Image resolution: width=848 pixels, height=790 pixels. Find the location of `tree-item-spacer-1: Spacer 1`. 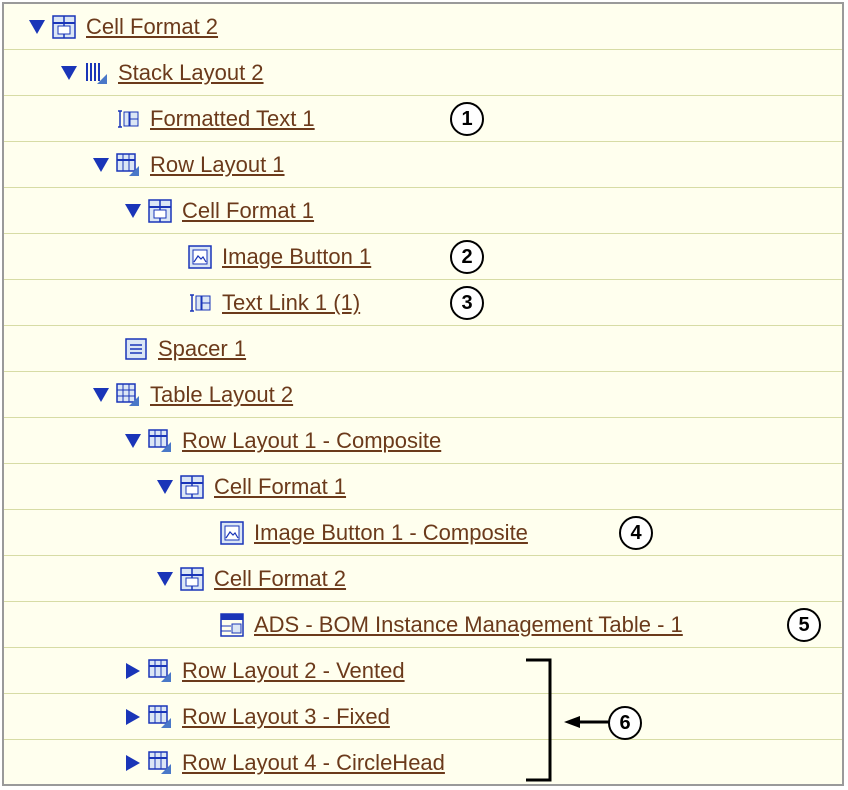

tree-item-spacer-1: Spacer 1 is located at coordinates (185, 349).